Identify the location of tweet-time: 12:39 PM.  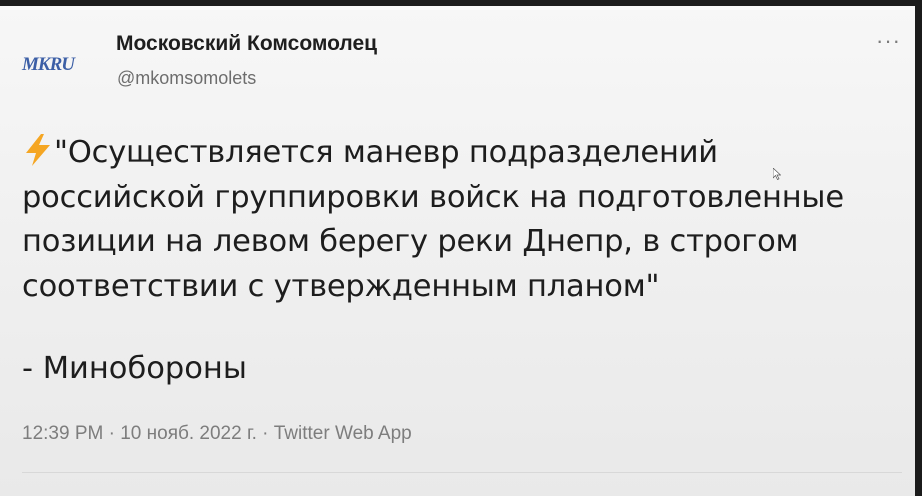
(62, 433).